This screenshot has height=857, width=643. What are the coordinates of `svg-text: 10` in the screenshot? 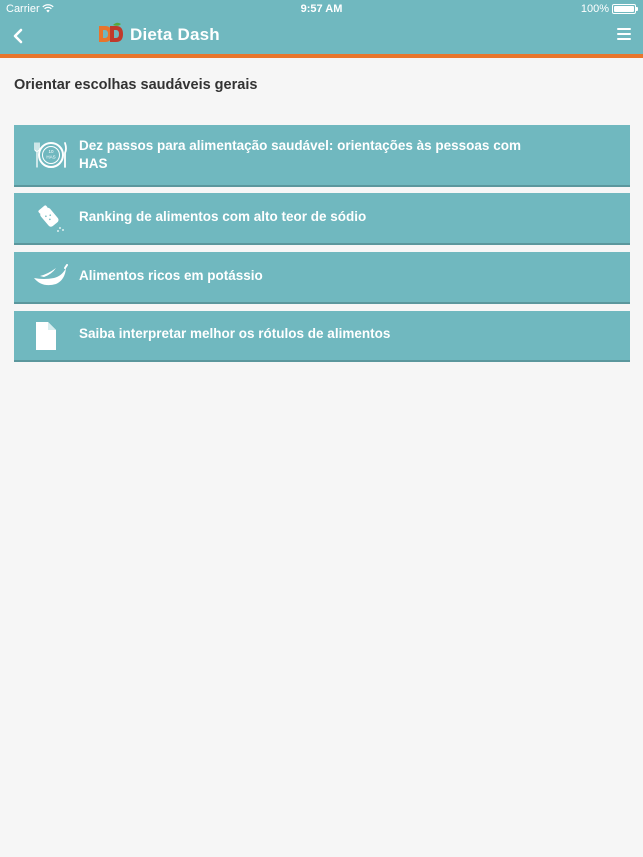 It's located at (51, 151).